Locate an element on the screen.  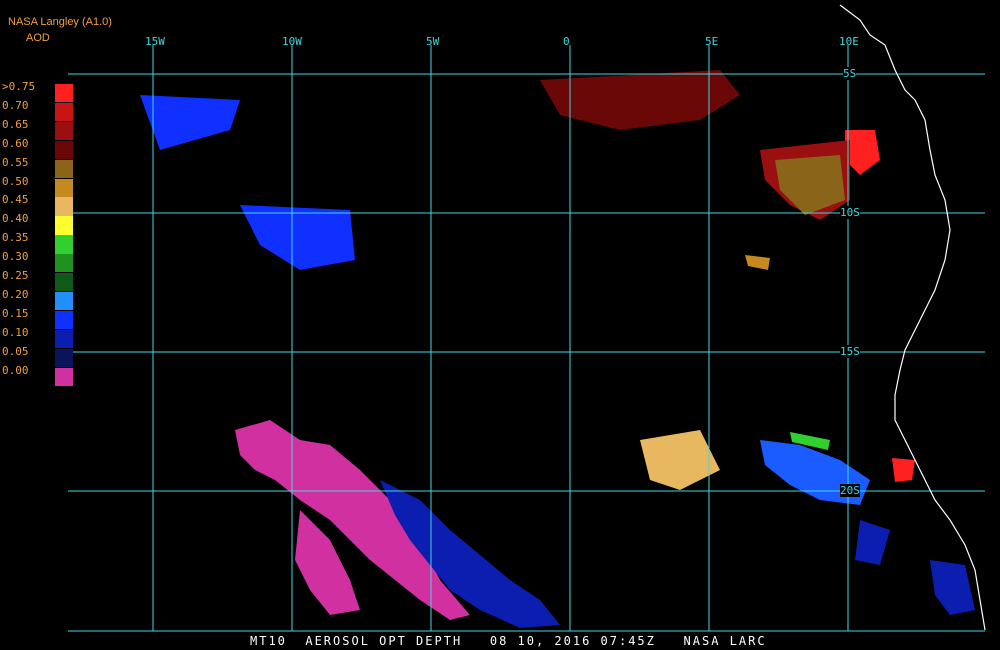
legend-label: 0.25 is located at coordinates (15, 275).